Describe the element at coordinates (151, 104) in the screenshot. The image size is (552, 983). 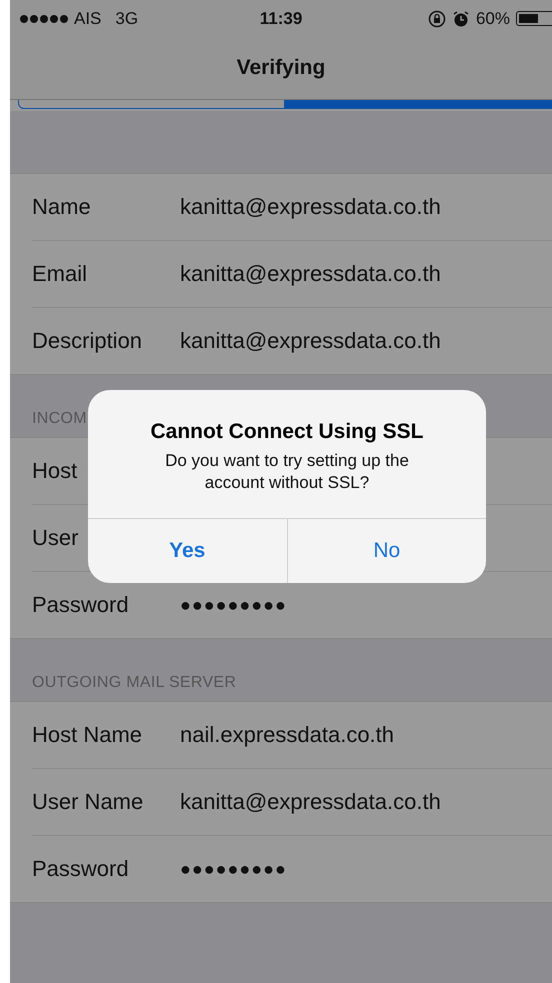
I see `segment-tab` at that location.